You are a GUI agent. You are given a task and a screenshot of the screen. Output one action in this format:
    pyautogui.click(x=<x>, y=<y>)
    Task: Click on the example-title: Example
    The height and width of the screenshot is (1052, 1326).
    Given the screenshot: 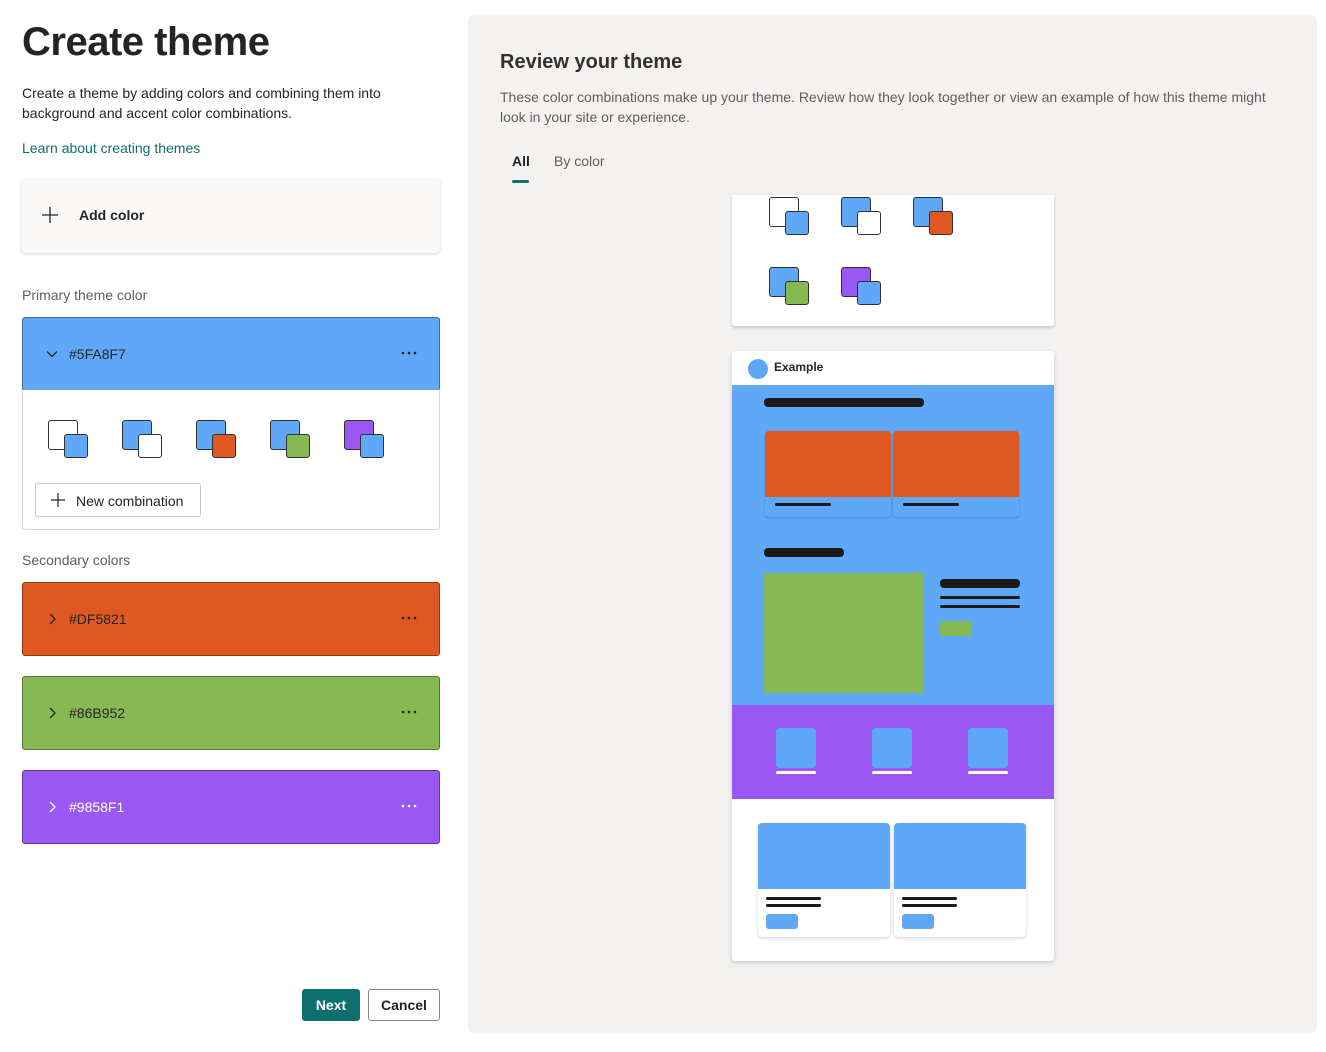 What is the action you would take?
    pyautogui.click(x=799, y=367)
    